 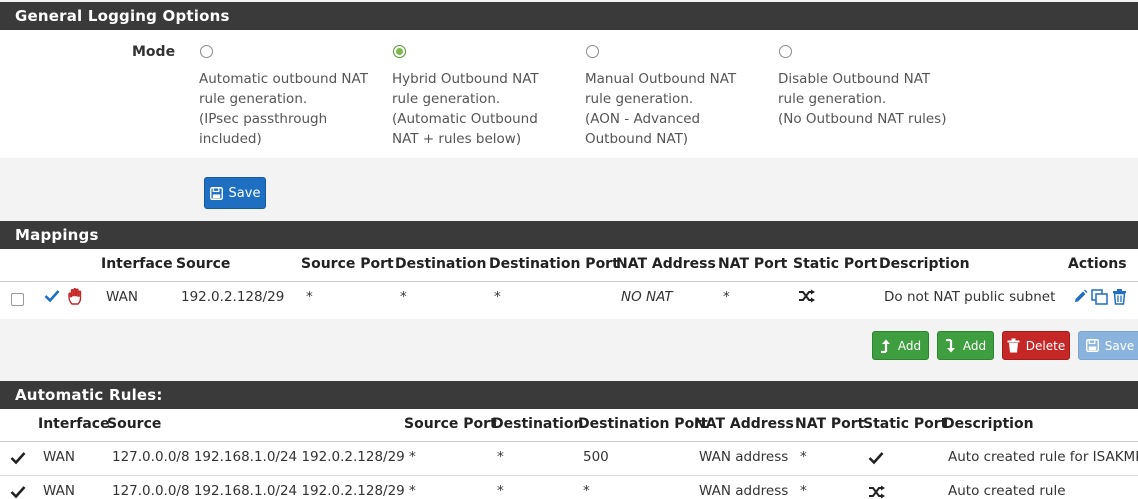 I want to click on mappings-header: Mappings, so click(x=569, y=235).